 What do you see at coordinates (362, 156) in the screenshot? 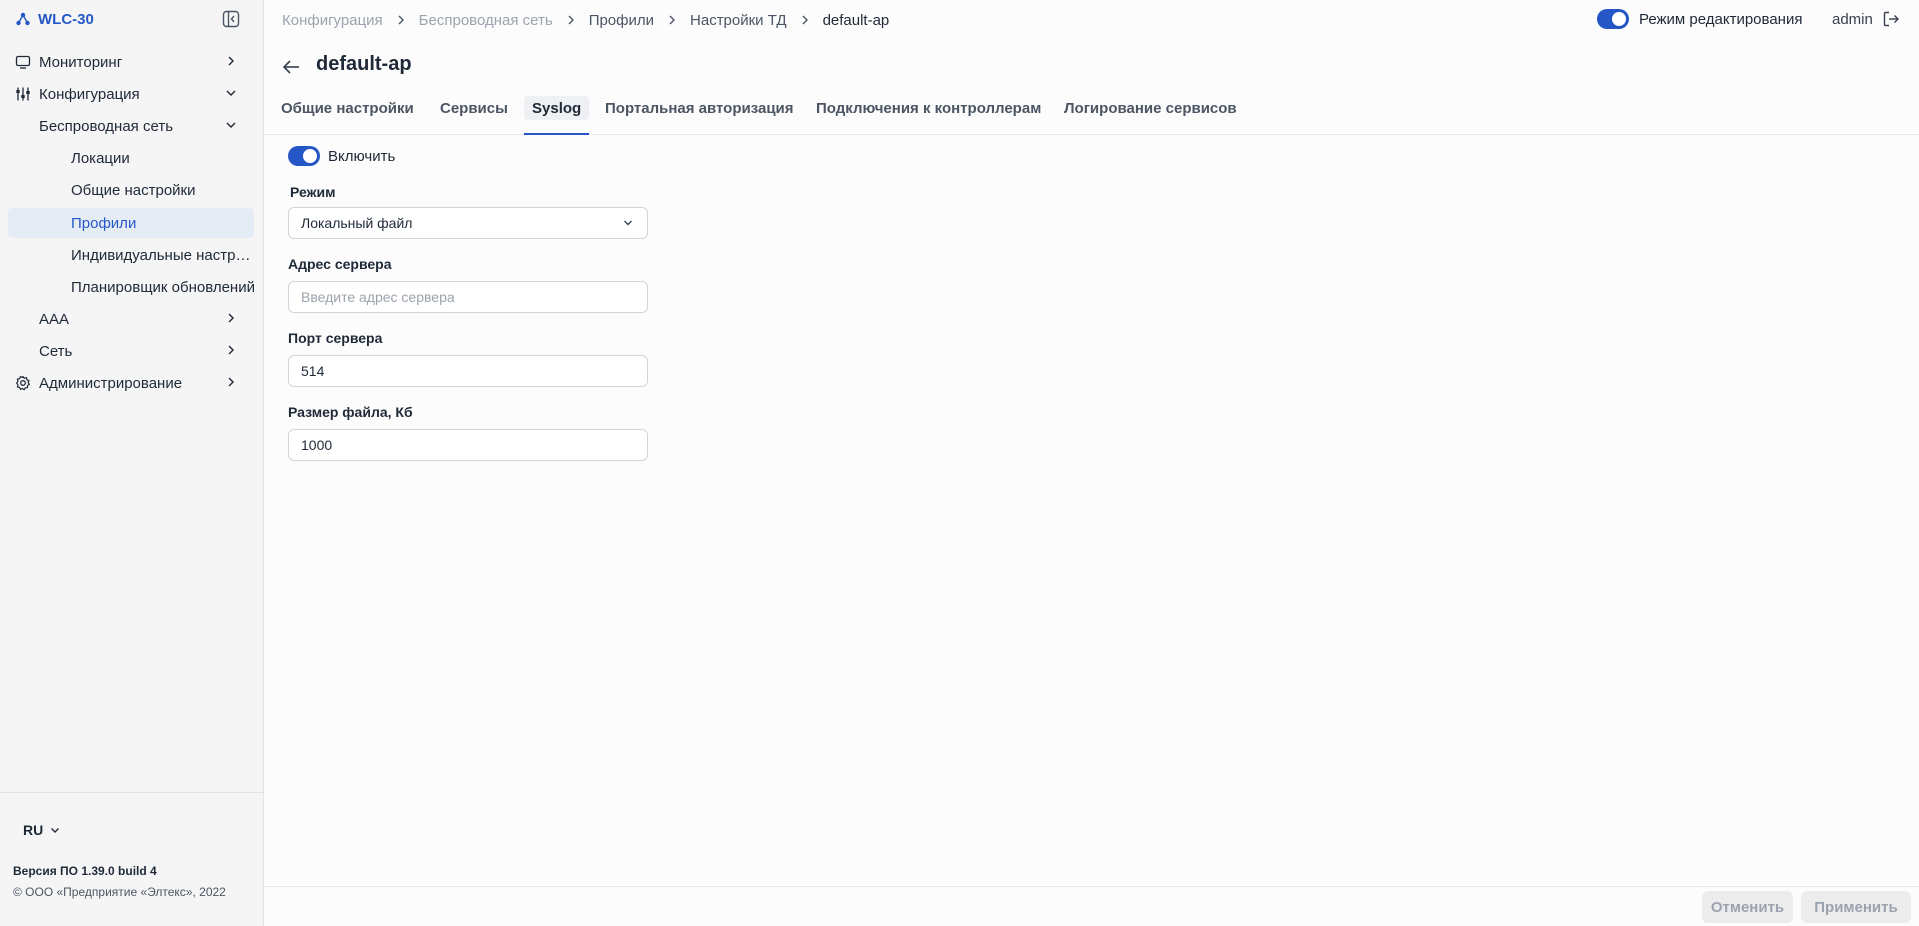
I see `enable-label: Включить` at bounding box center [362, 156].